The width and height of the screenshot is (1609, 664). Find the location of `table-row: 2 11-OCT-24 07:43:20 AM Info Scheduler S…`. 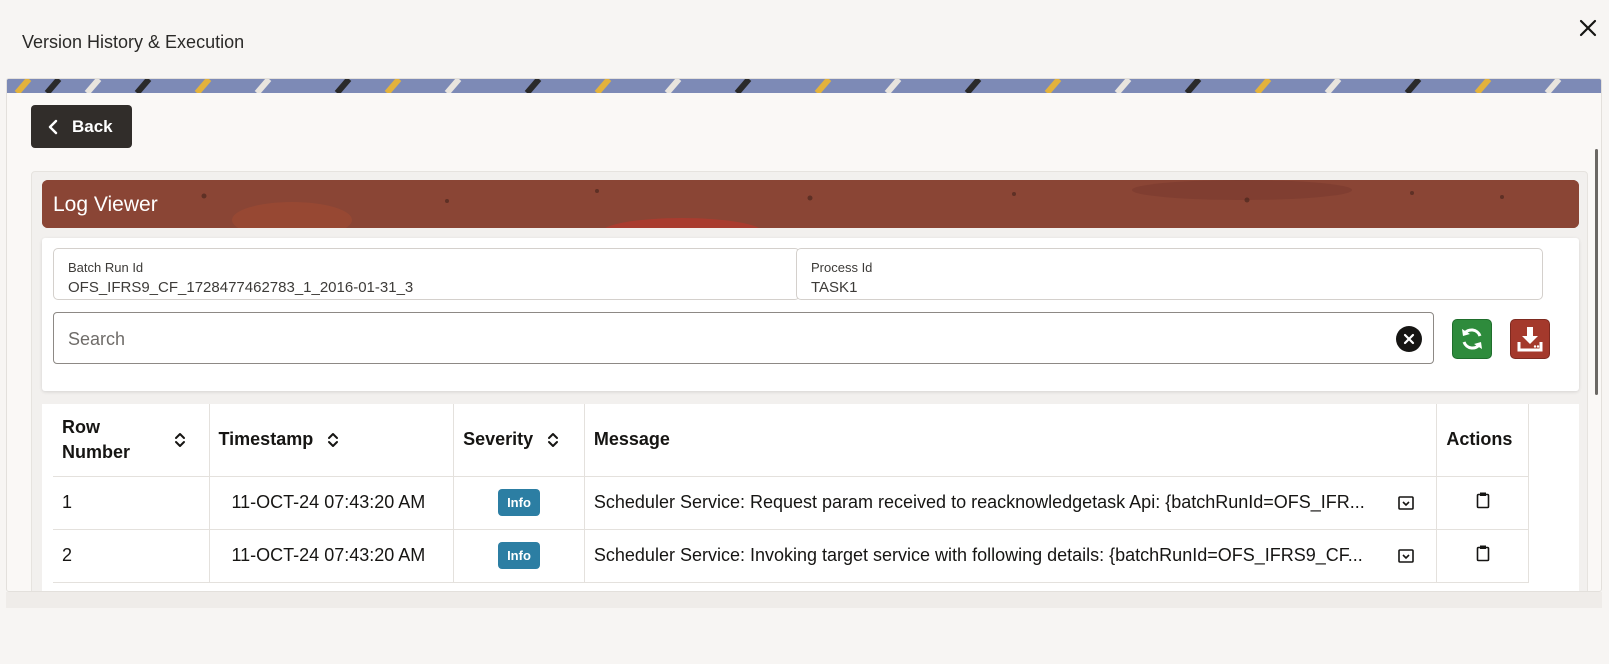

table-row: 2 11-OCT-24 07:43:20 AM Info Scheduler S… is located at coordinates (791, 556).